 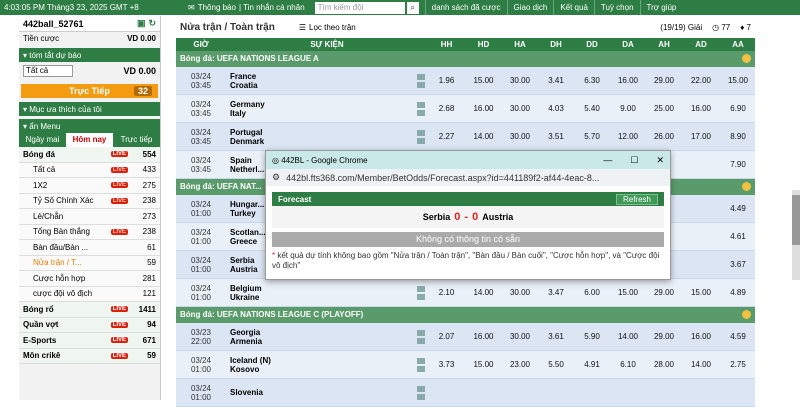 I want to click on odds-cell: 2.27, so click(x=446, y=136).